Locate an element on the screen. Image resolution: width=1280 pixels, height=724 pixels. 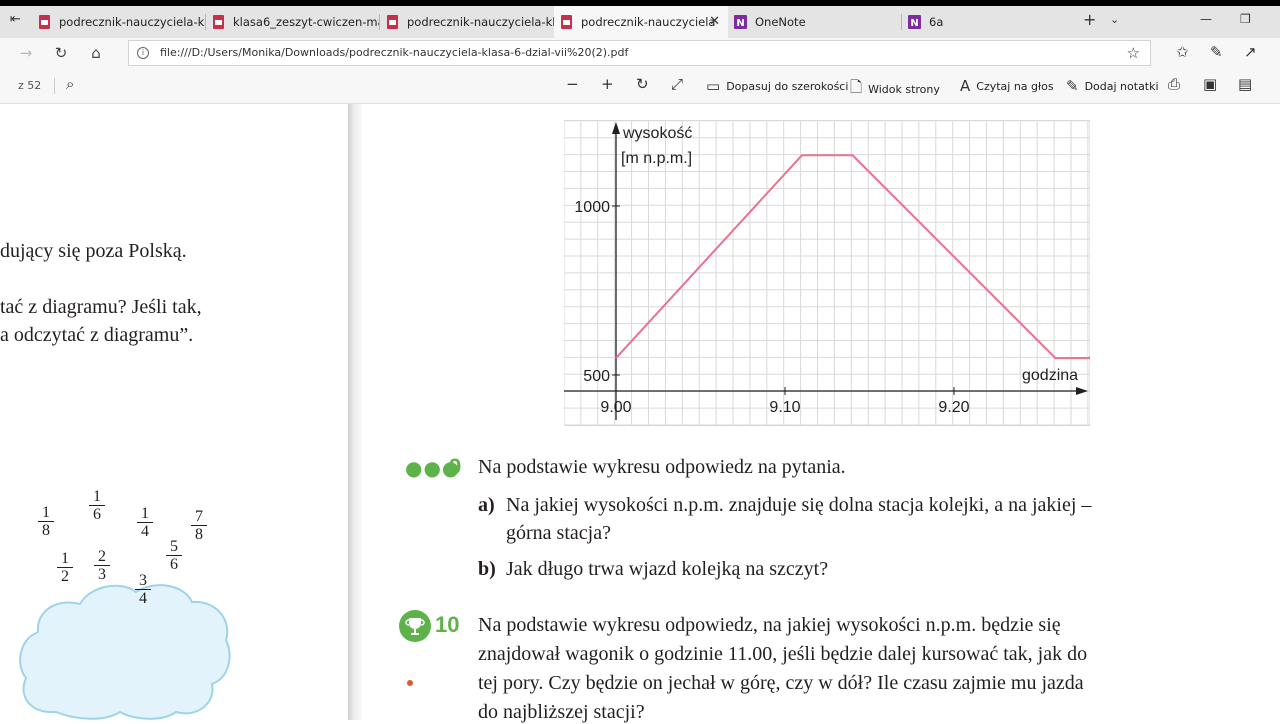
x-tick-label: 9.20 is located at coordinates (953, 407).